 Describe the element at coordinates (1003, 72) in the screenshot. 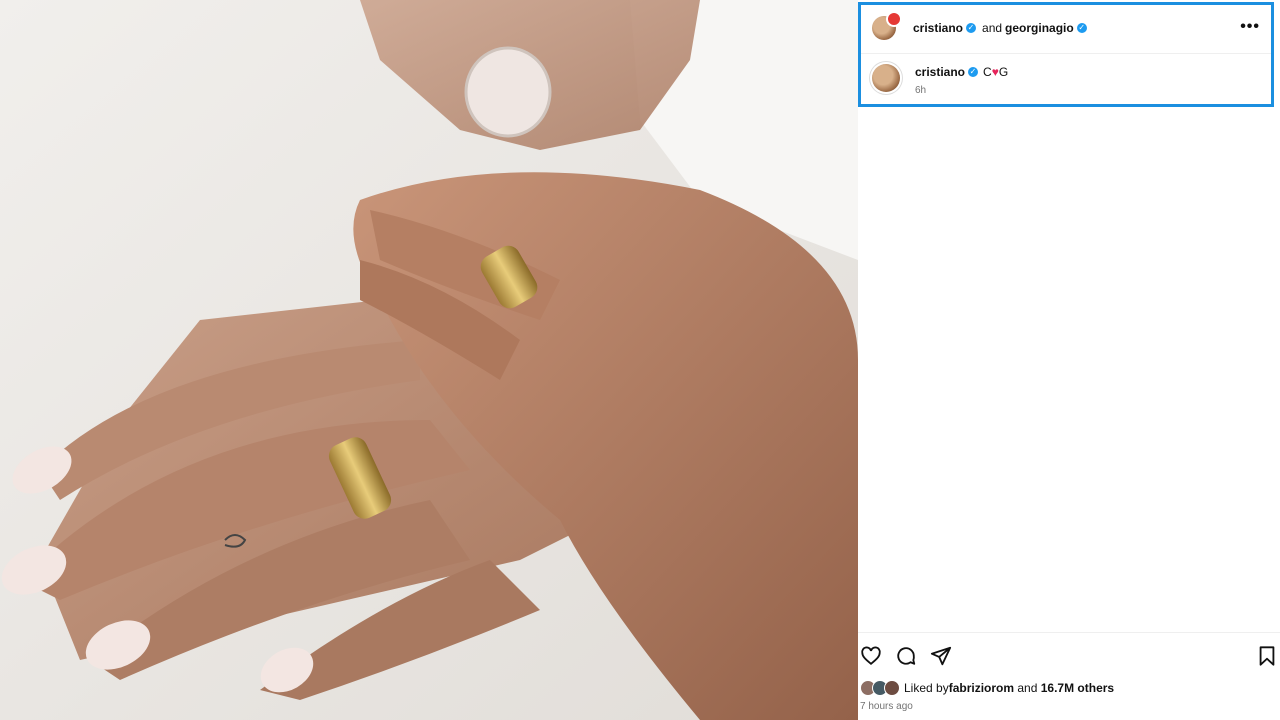

I see `caption-initial-g: G` at that location.